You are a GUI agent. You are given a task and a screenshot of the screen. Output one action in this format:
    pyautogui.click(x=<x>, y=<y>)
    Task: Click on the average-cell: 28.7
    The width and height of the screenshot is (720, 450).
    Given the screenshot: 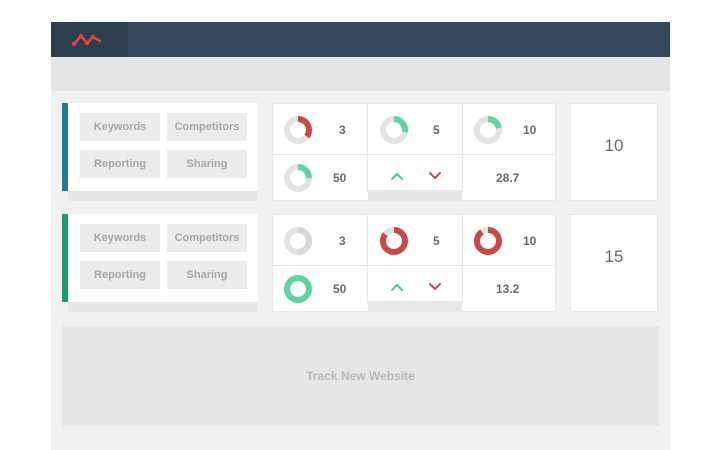 What is the action you would take?
    pyautogui.click(x=510, y=180)
    